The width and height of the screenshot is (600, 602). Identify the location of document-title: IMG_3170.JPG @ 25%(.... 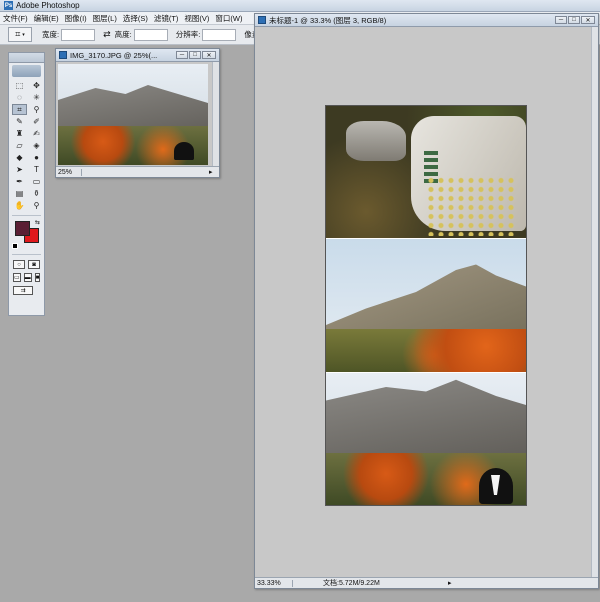
(114, 55).